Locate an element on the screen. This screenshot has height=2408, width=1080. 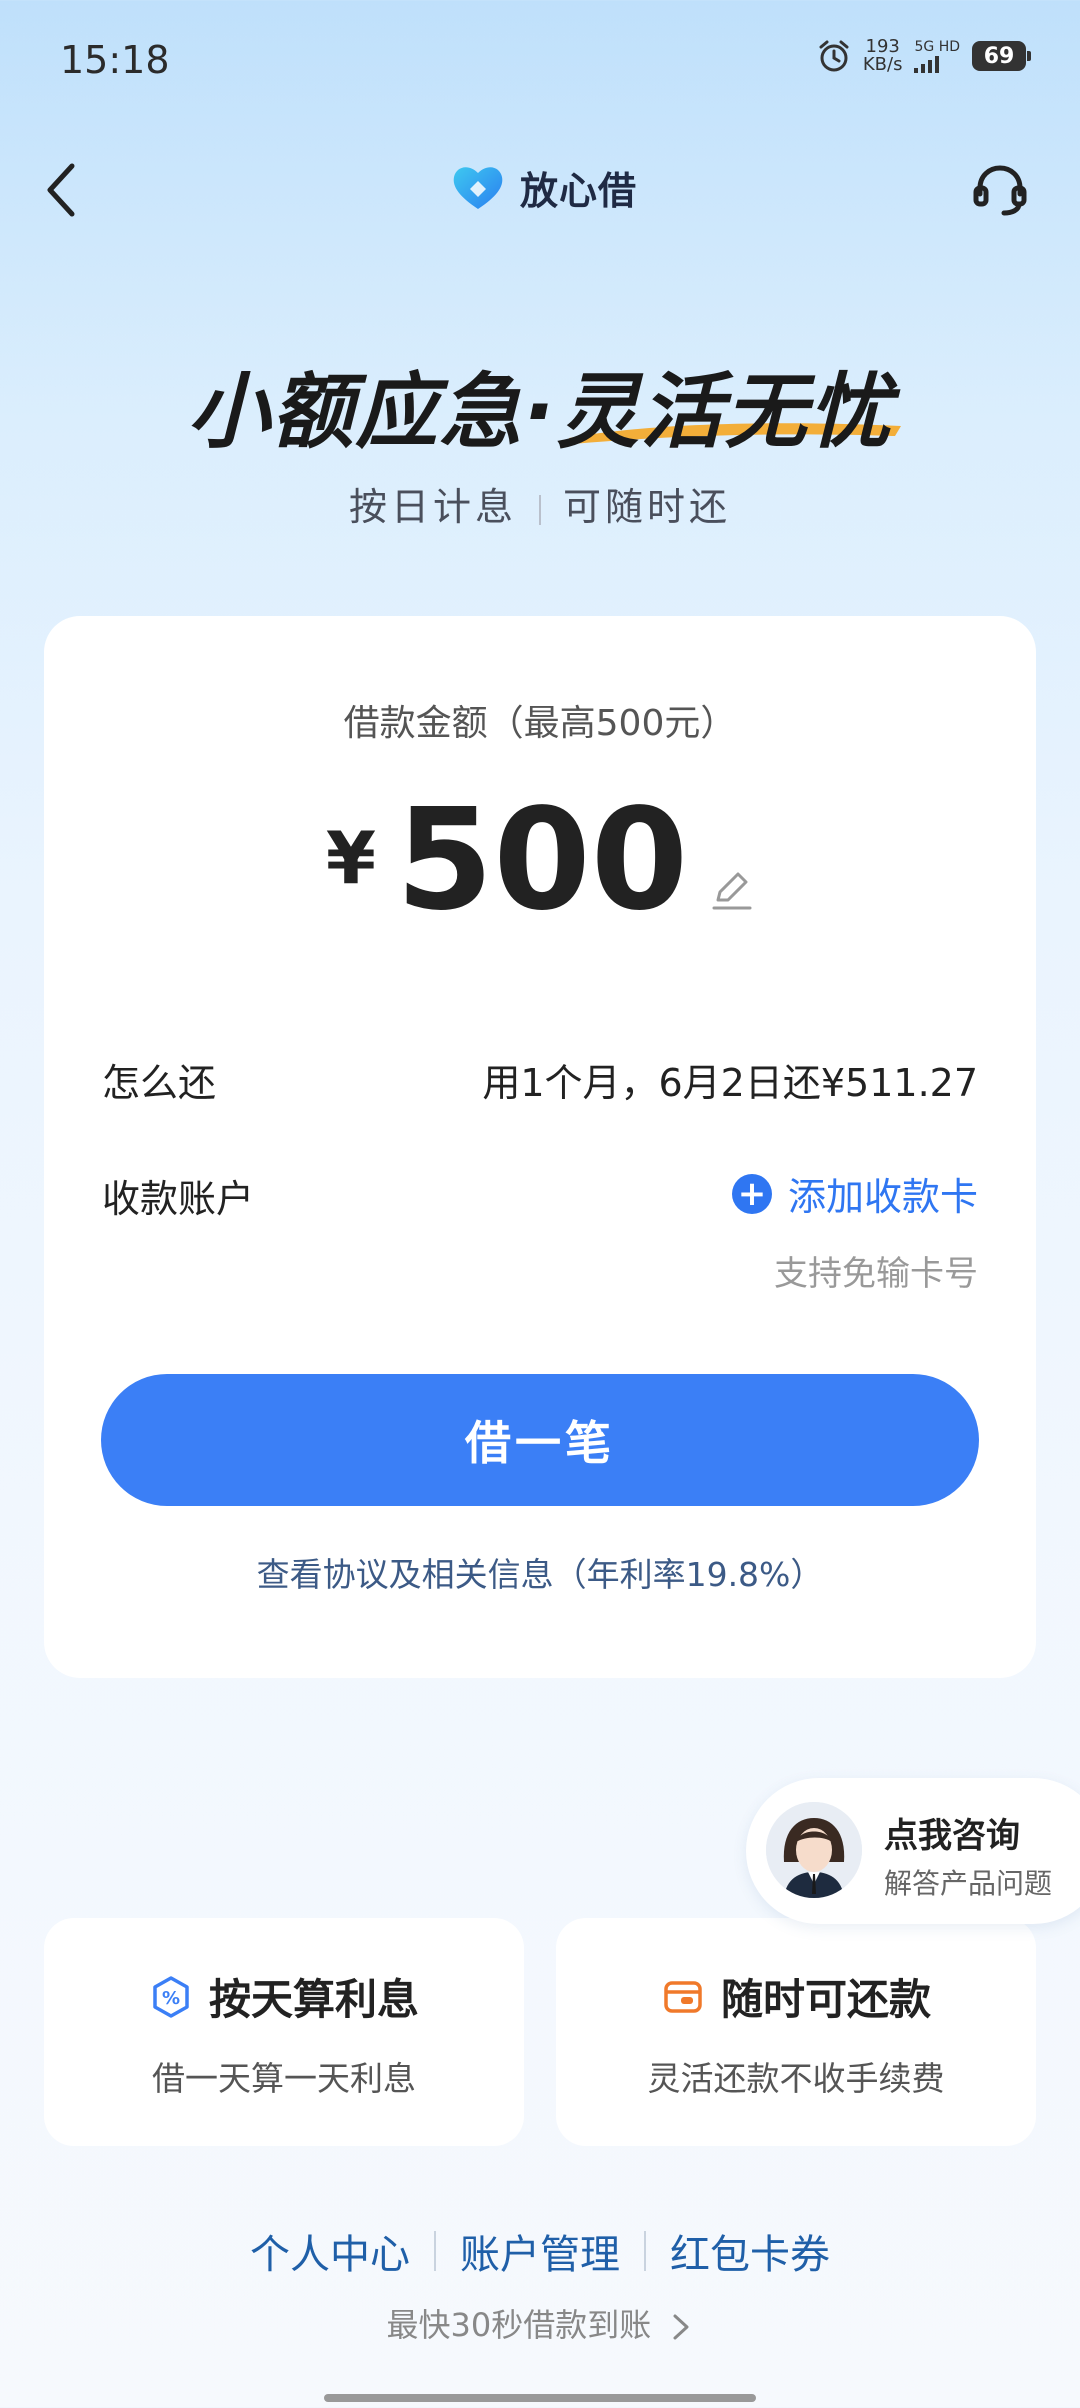
amount-display: ¥ 500 is located at coordinates (540, 861).